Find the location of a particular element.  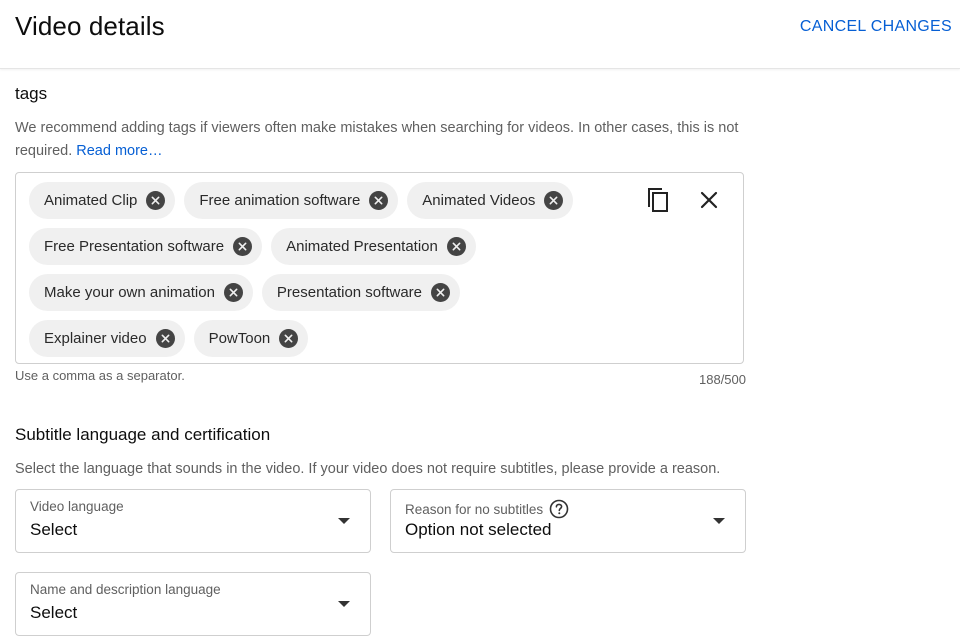

tag-chip-label: PowToon is located at coordinates (239, 338).